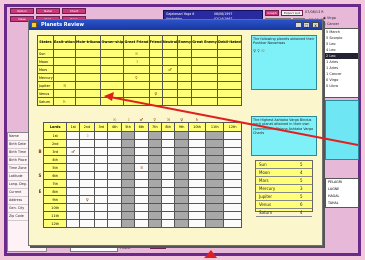 The height and width of the screenshot is (260, 365). What do you see at coordinates (74, 11) in the screenshot?
I see `background-top-button: Chart` at bounding box center [74, 11].